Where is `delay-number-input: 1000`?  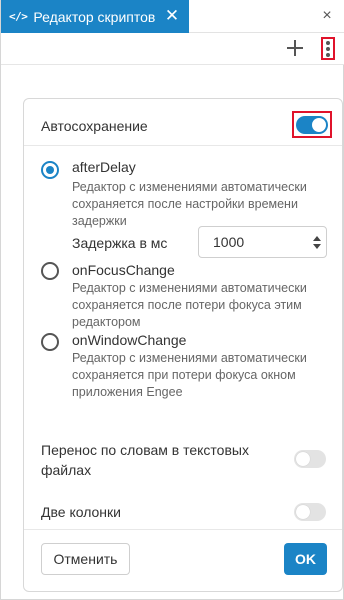
delay-number-input: 1000 is located at coordinates (262, 242).